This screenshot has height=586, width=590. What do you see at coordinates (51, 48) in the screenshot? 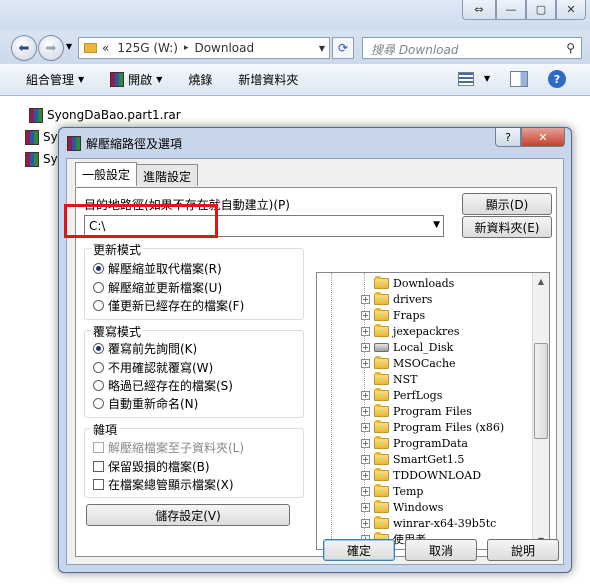
I see `forward-button: ➡` at bounding box center [51, 48].